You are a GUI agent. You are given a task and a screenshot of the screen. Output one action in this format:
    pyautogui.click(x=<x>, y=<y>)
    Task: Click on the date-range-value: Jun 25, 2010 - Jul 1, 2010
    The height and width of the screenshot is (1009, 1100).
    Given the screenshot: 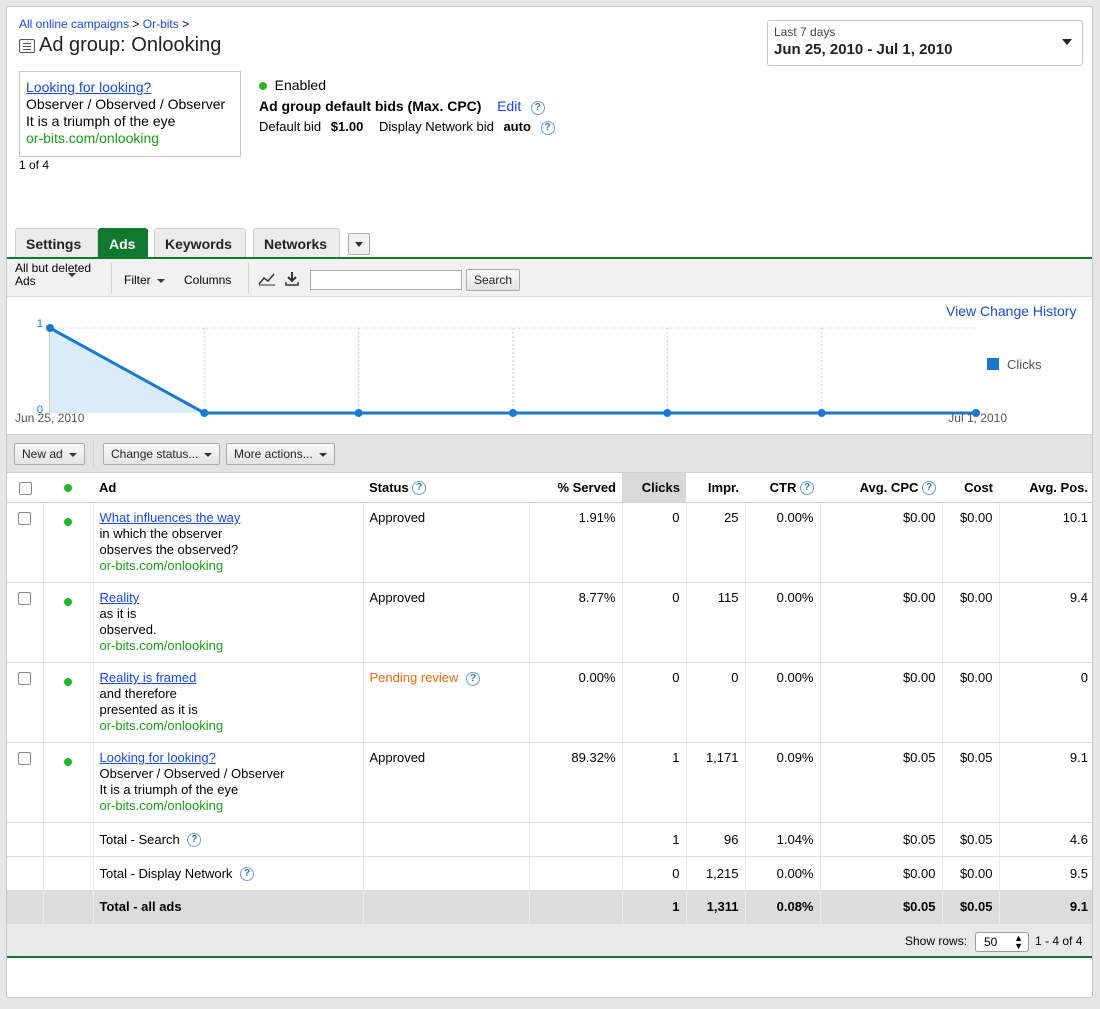 What is the action you would take?
    pyautogui.click(x=863, y=49)
    